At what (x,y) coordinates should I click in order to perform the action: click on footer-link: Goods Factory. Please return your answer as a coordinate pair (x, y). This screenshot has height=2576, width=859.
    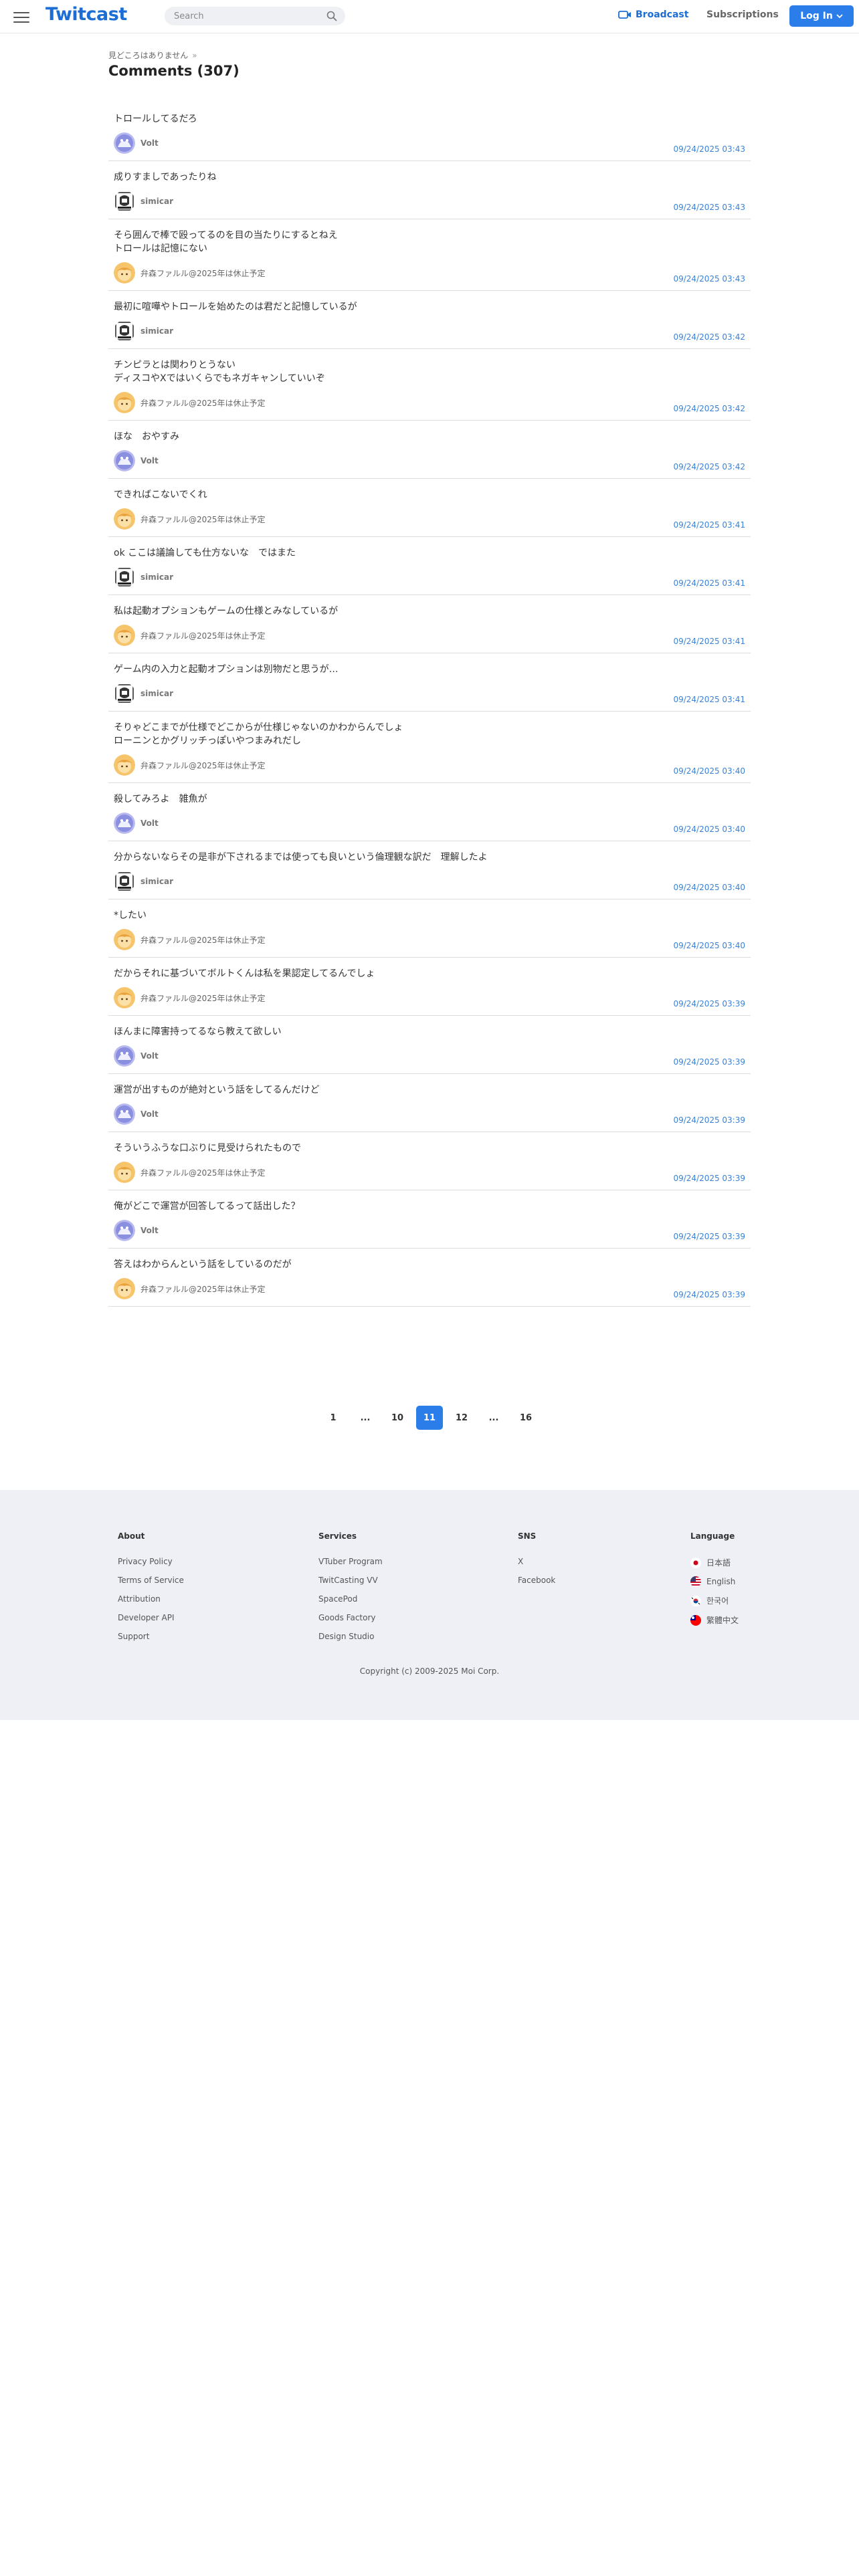
    Looking at the image, I should click on (351, 1617).